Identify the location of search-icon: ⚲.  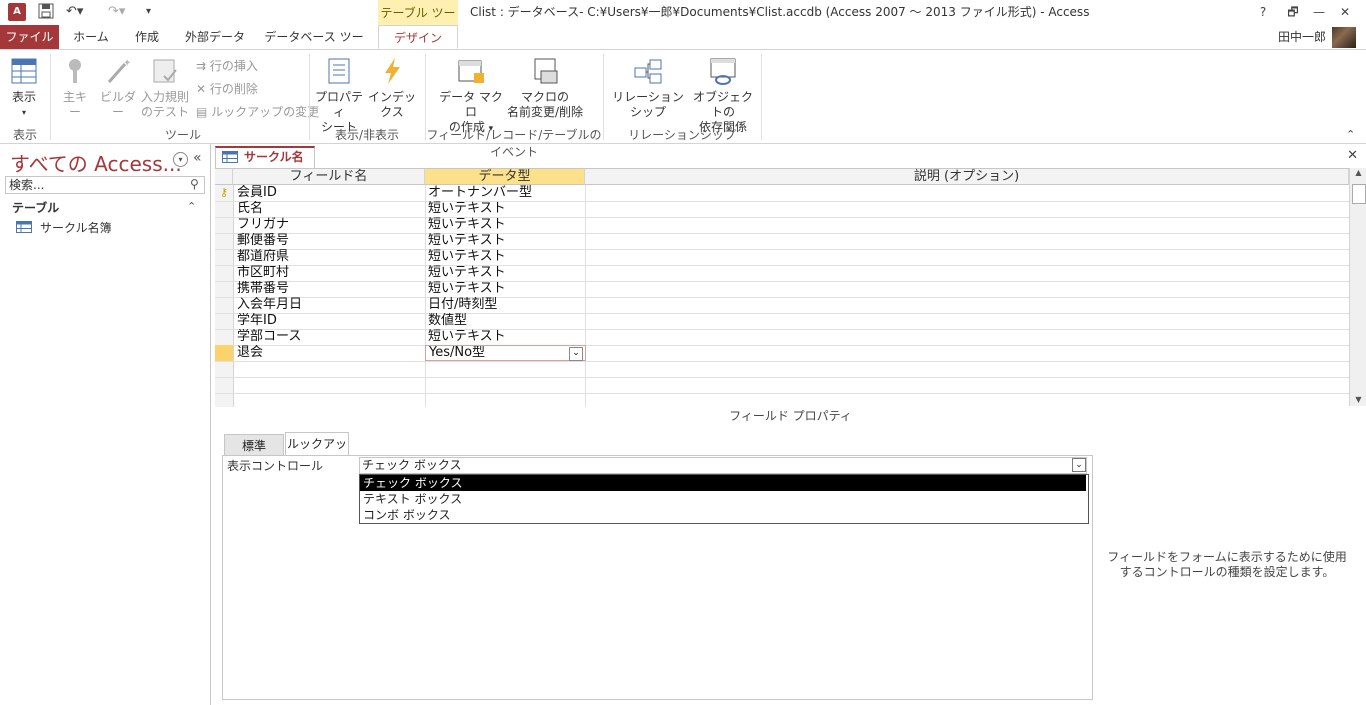
(194, 184).